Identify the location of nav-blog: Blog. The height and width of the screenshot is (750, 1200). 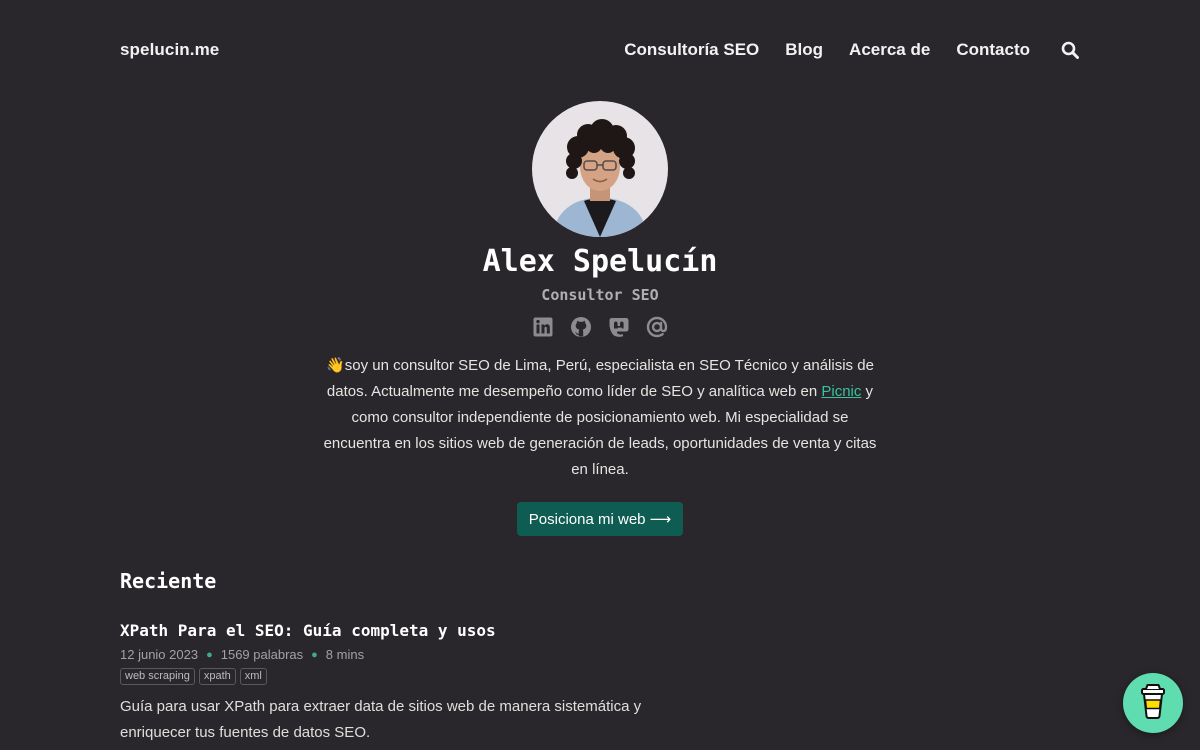
(804, 50).